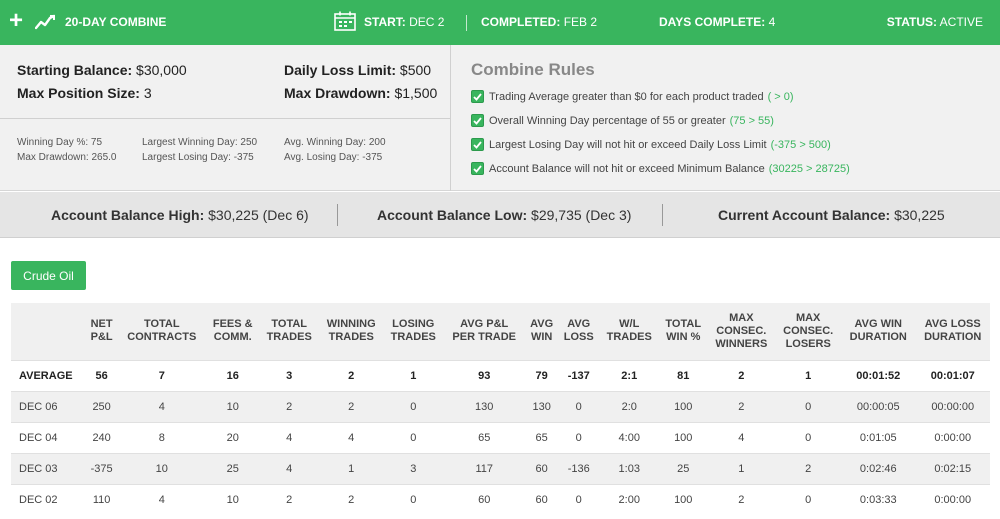  I want to click on product-tab-crude-oil: Crude Oil, so click(48, 275).